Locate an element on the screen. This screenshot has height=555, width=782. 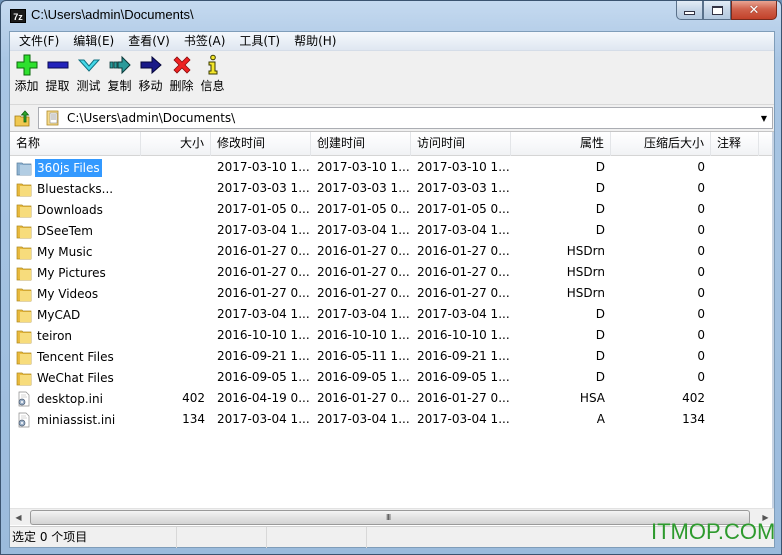
info-icon is located at coordinates (213, 65).